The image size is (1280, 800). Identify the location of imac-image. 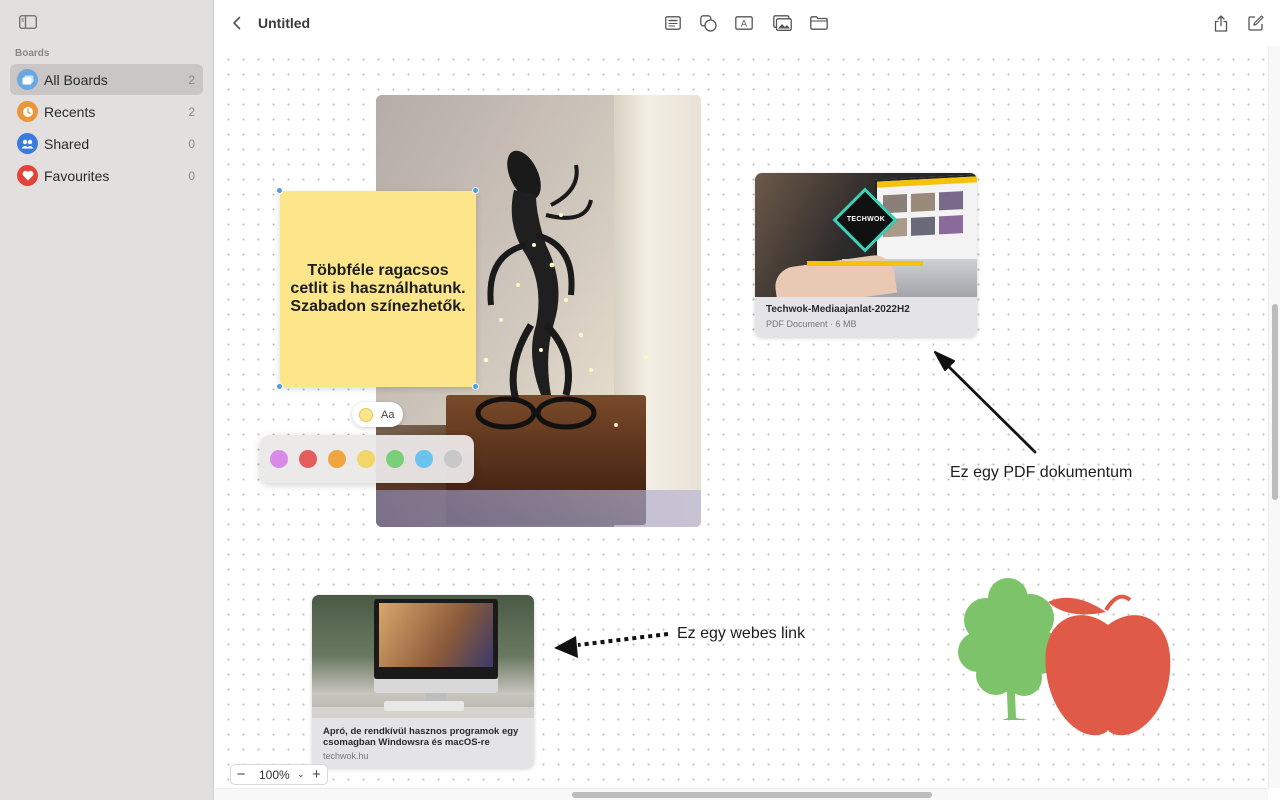
(436, 639).